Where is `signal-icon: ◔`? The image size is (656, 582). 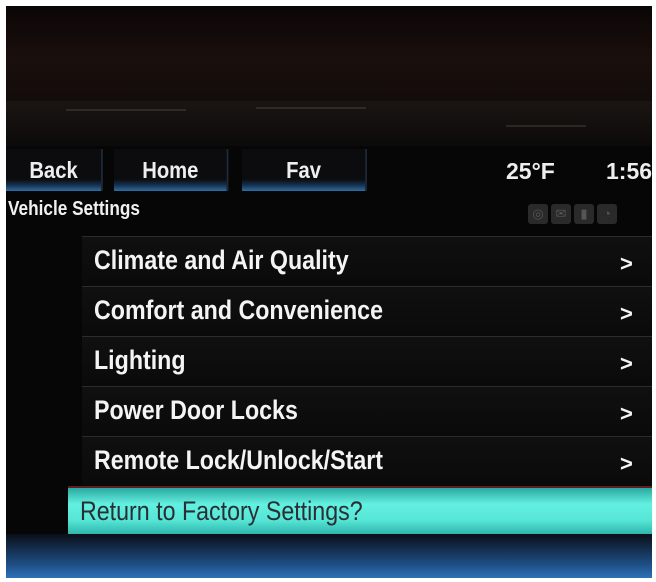 signal-icon: ◔ is located at coordinates (607, 214).